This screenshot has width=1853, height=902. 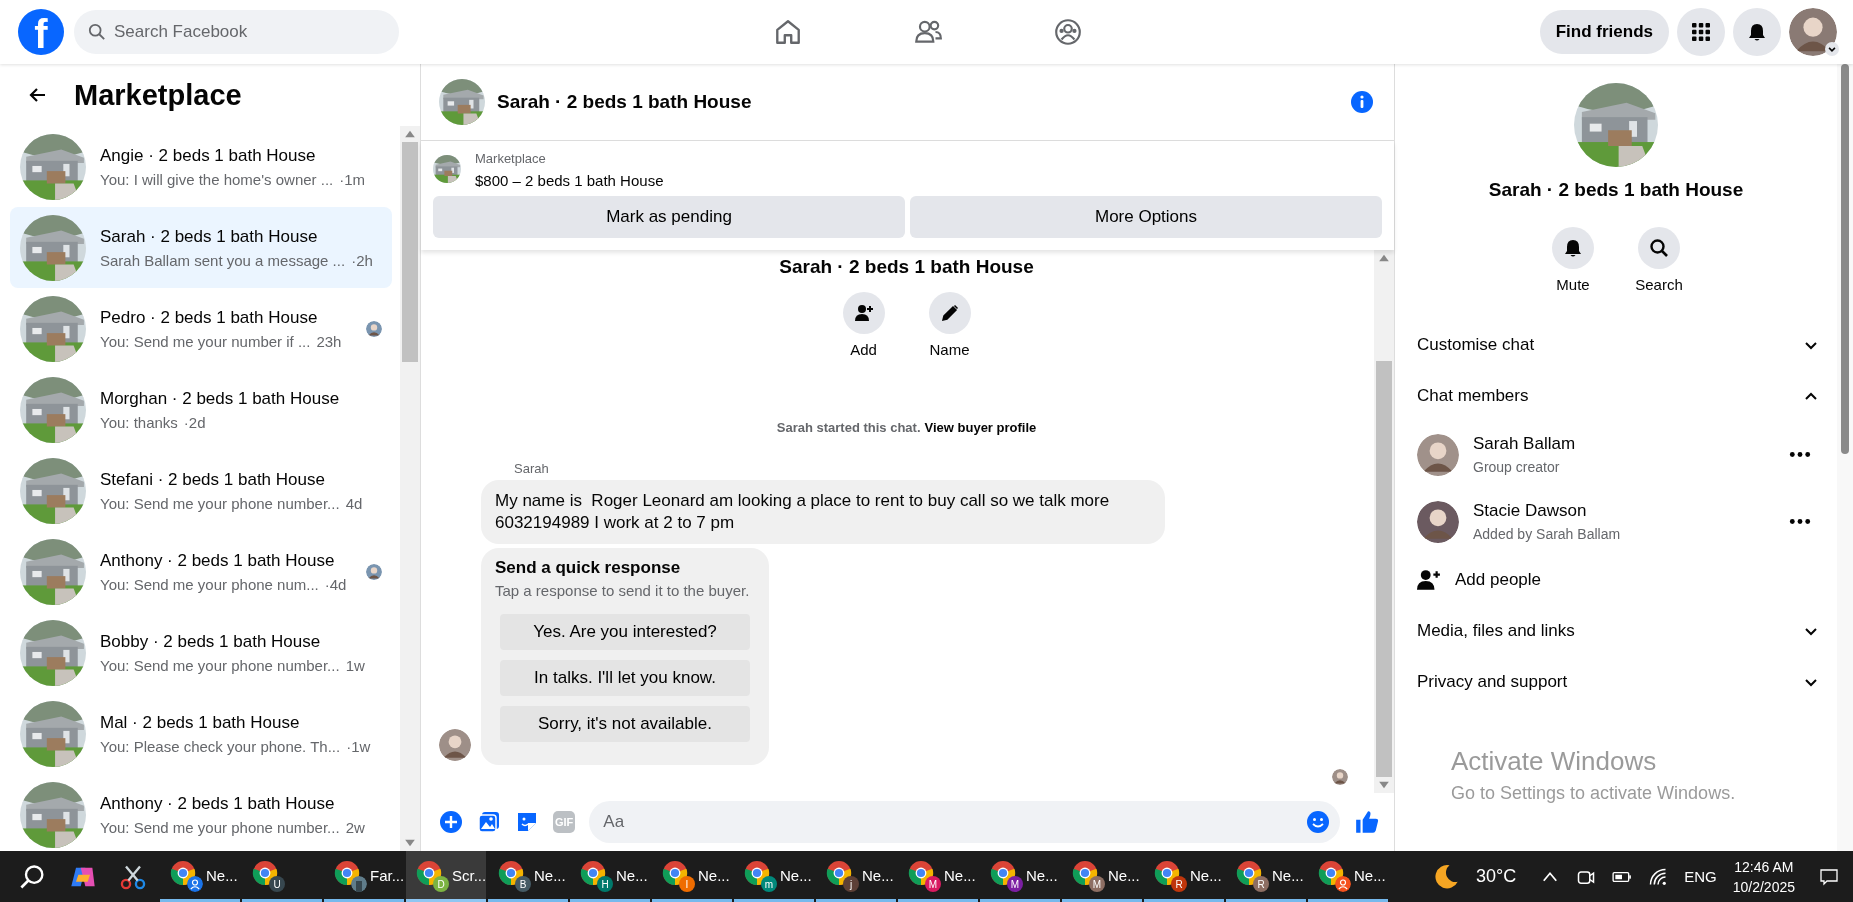 I want to click on conversation-item: Anthony · 2 beds 1 bath House You: Send me your phone num... ·4d, so click(x=201, y=571).